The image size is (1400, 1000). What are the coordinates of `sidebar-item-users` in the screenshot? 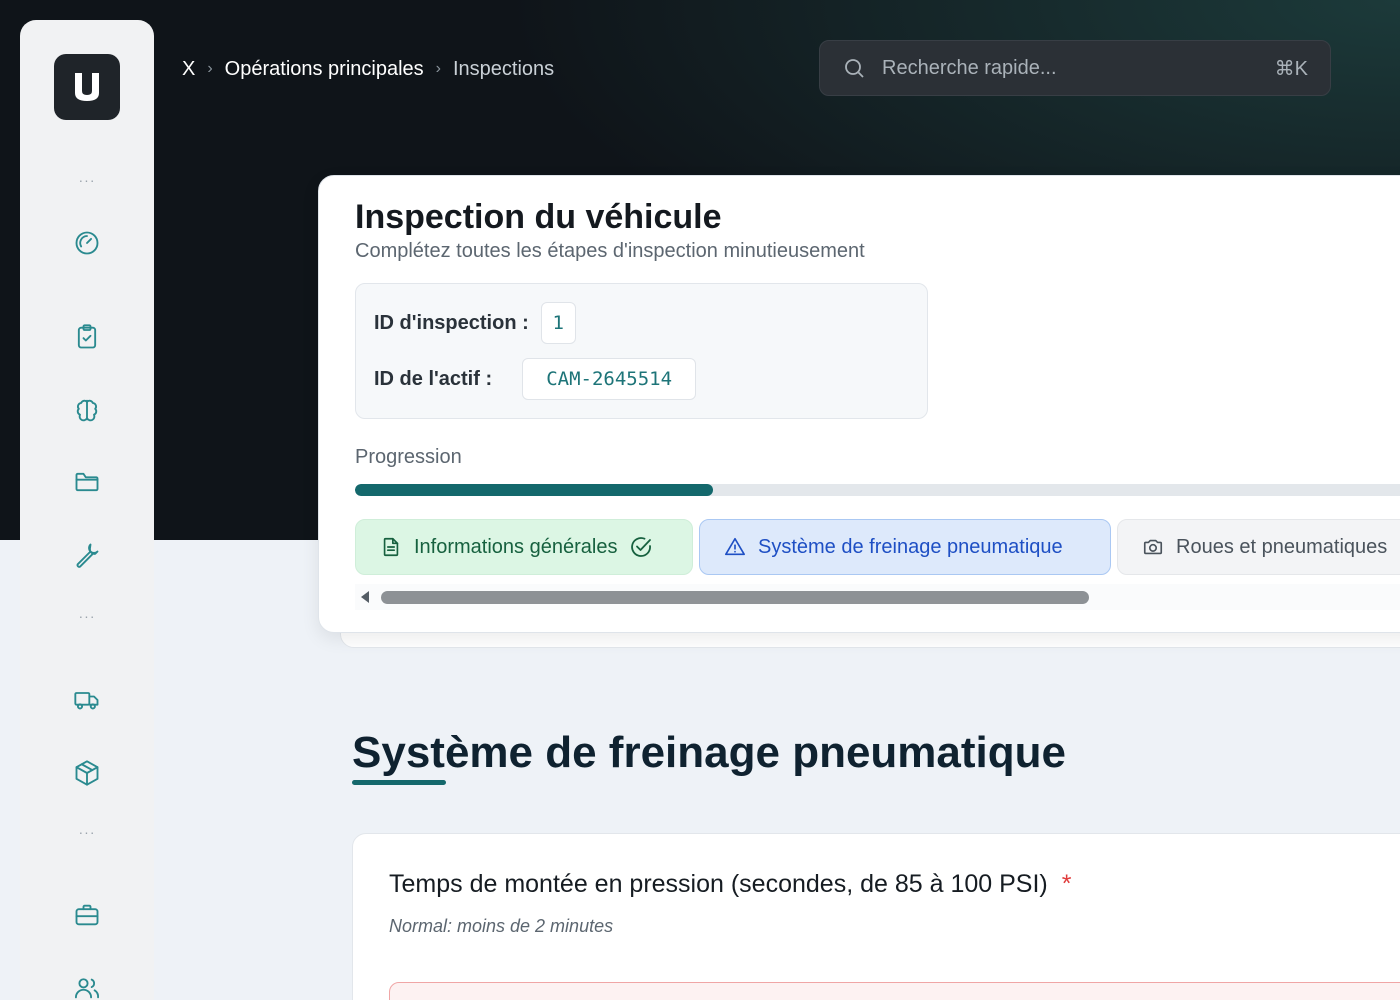 It's located at (87, 986).